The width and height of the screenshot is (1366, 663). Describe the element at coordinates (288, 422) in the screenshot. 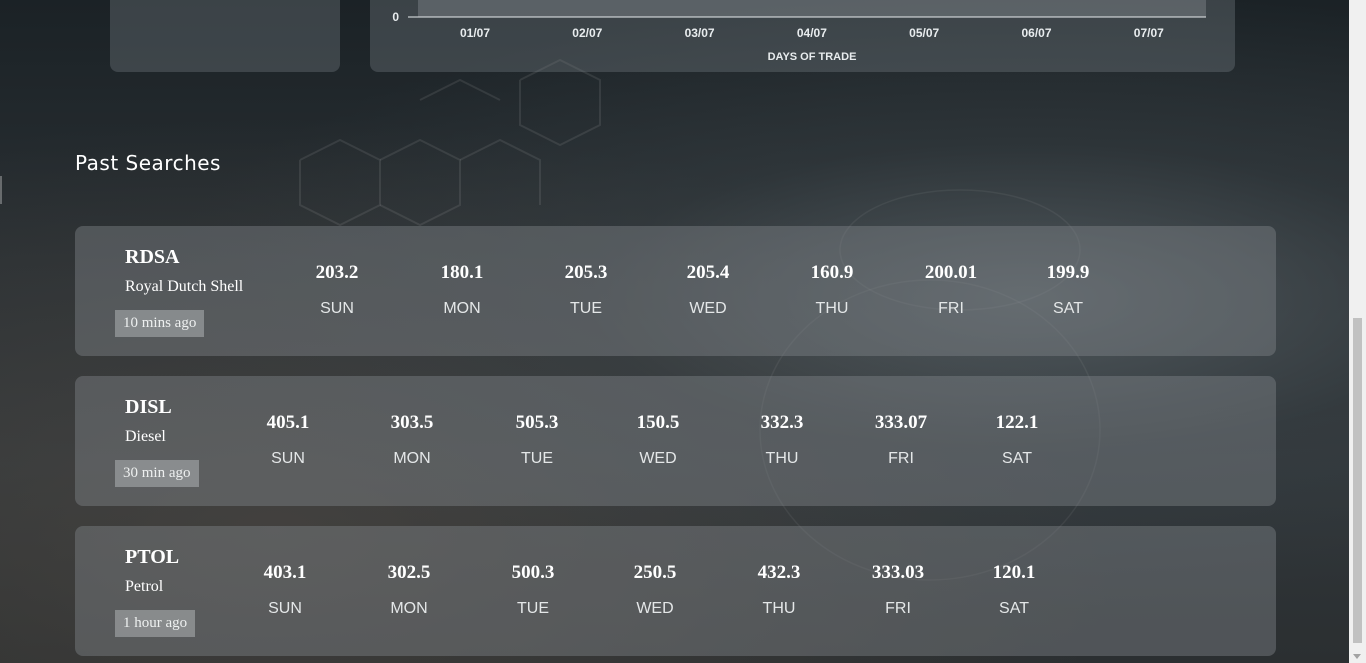

I see `day-value: 405.1` at that location.